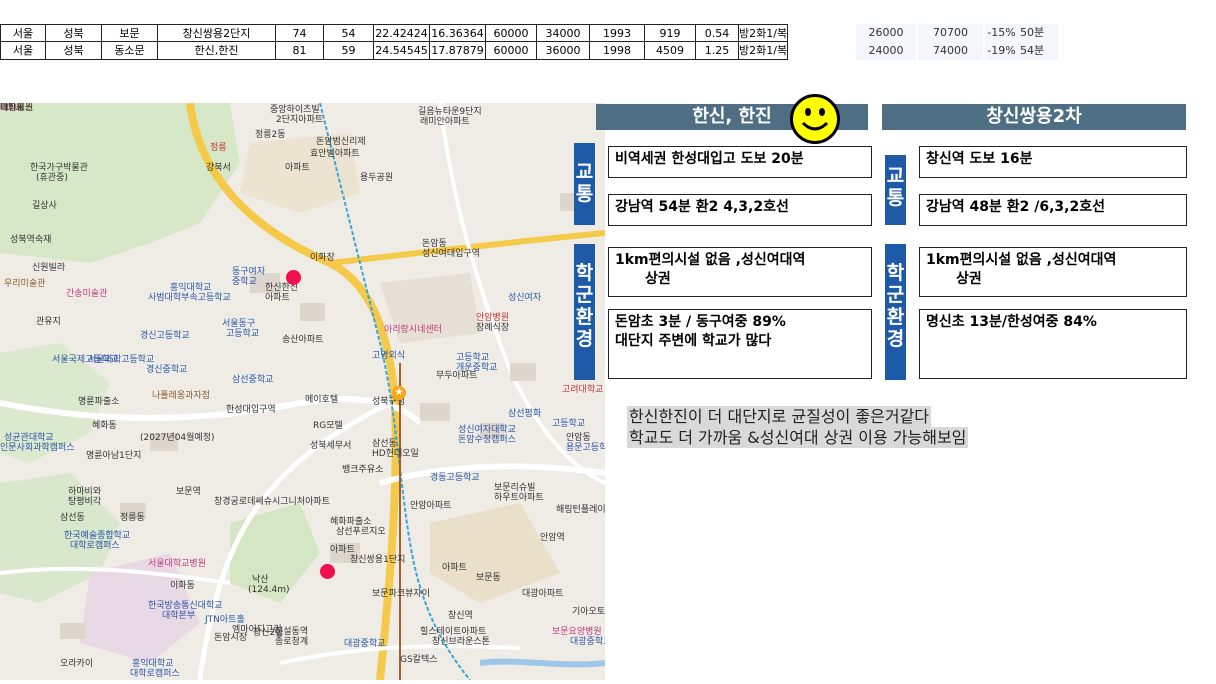 The width and height of the screenshot is (1216, 684). What do you see at coordinates (584, 184) in the screenshot?
I see `transport-label-left: 교통` at bounding box center [584, 184].